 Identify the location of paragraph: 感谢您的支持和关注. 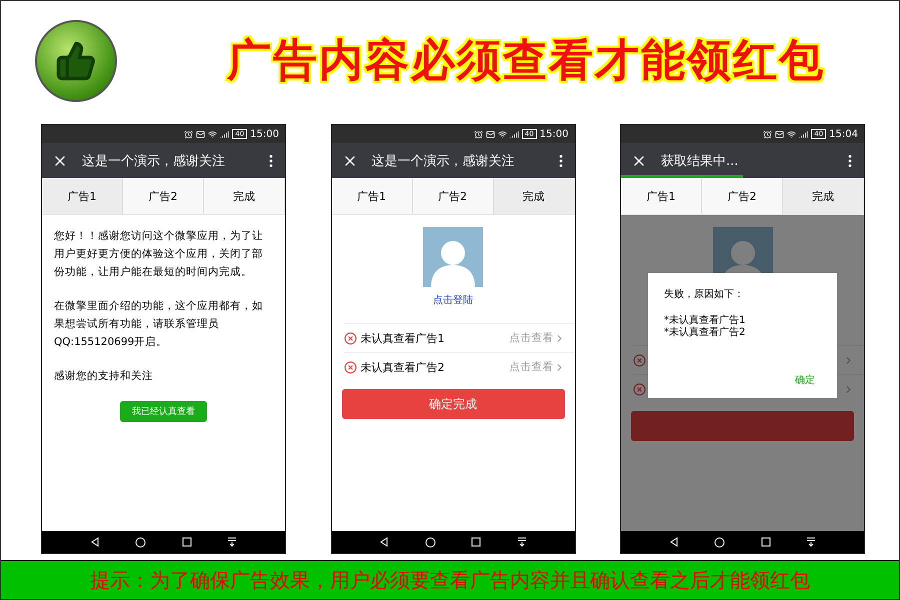
(104, 376).